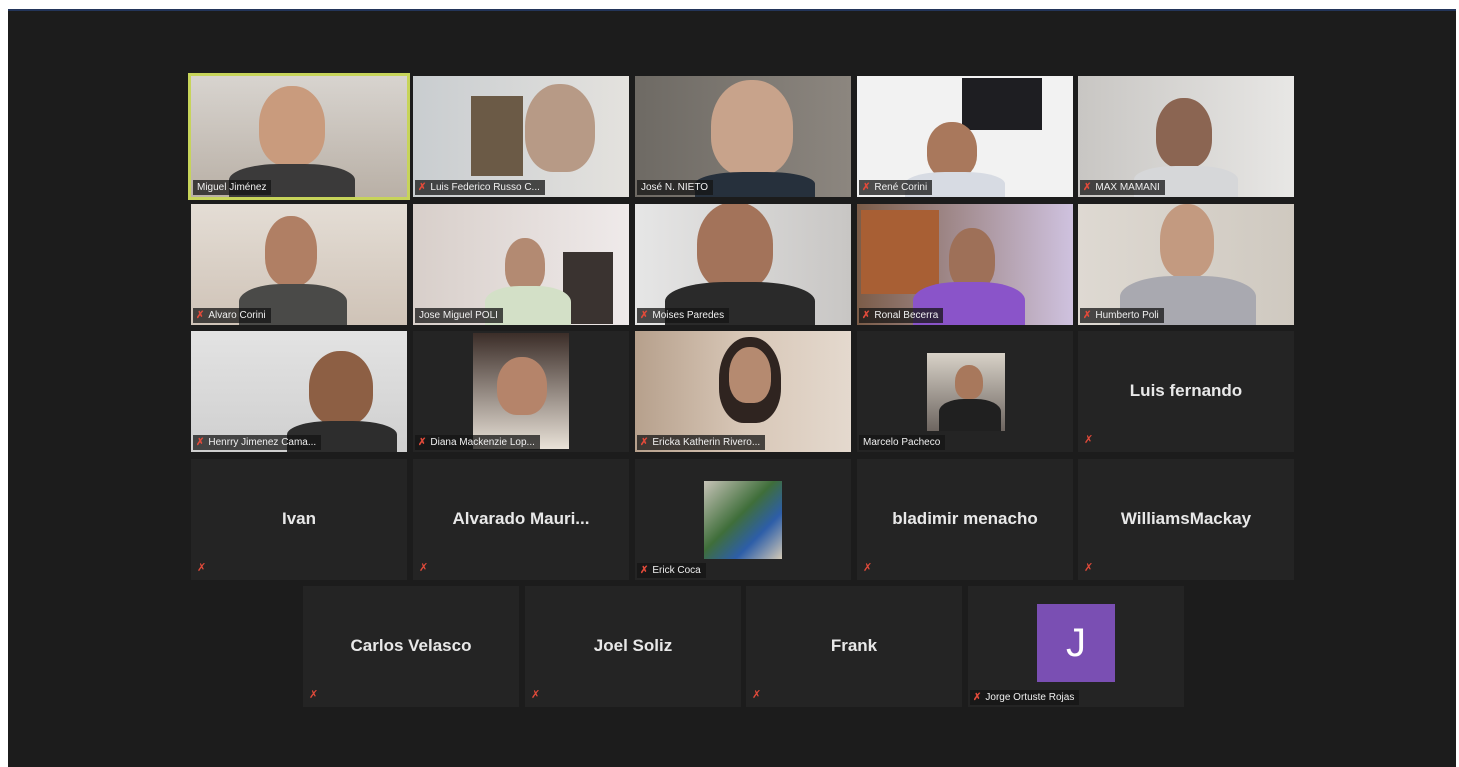  I want to click on participant-tile: WilliamsMackay ✗, so click(1186, 519).